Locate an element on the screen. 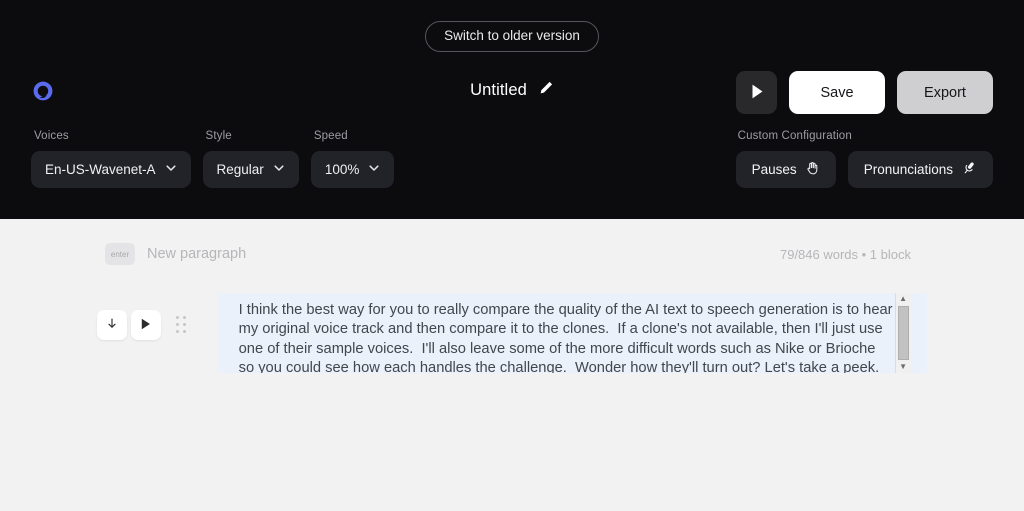  hand-icon is located at coordinates (812, 170).